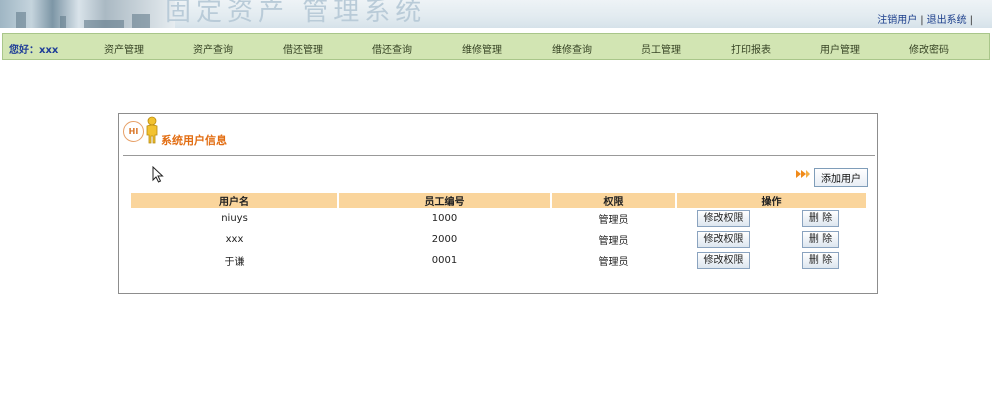 The image size is (992, 416). What do you see at coordinates (87, 14) in the screenshot?
I see `logo-image` at bounding box center [87, 14].